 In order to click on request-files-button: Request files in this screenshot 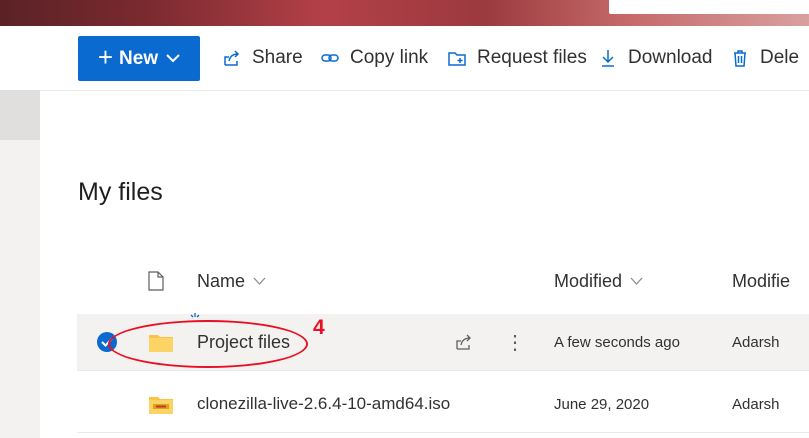, I will do `click(517, 58)`.